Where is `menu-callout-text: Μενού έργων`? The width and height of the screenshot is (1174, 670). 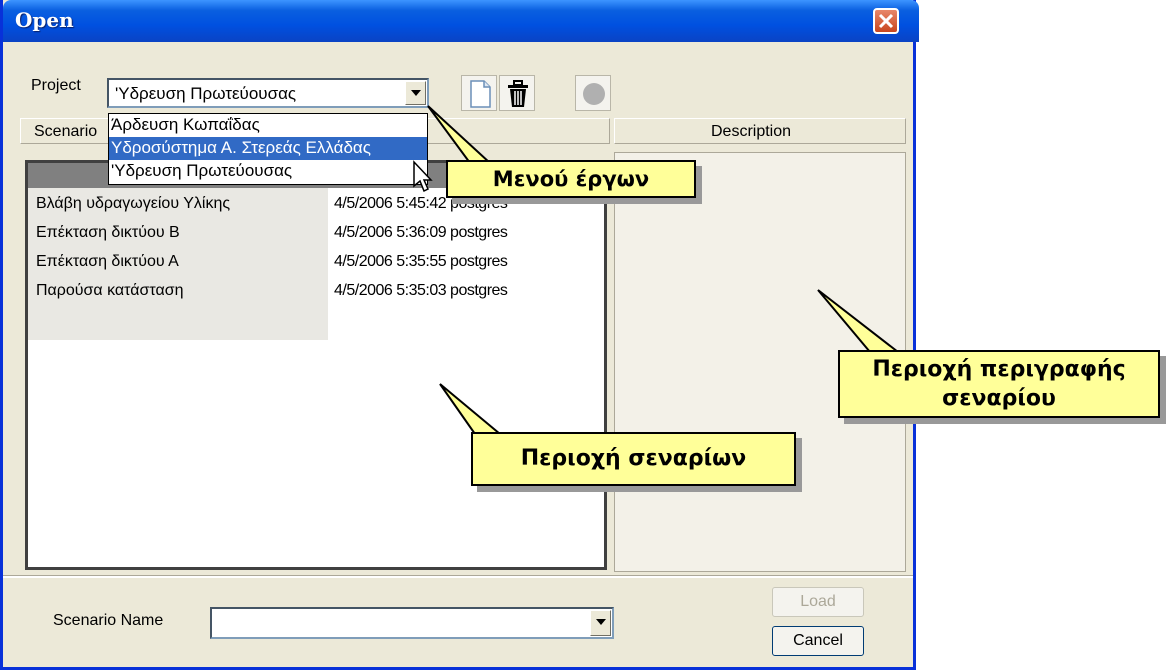
menu-callout-text: Μενού έργων is located at coordinates (571, 179).